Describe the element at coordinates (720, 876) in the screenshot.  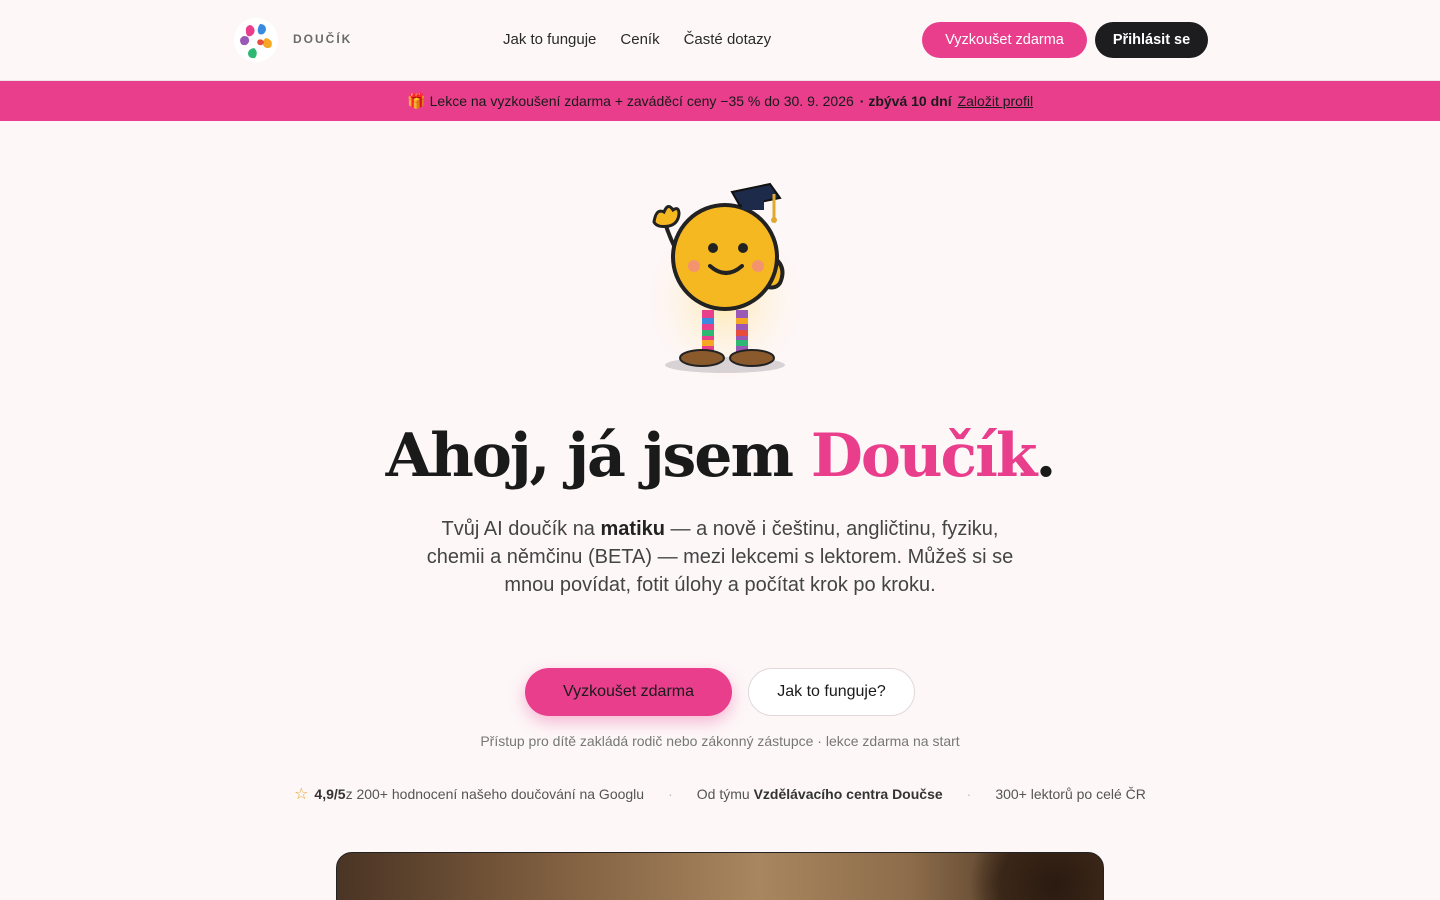
I see `hero-video-preview` at that location.